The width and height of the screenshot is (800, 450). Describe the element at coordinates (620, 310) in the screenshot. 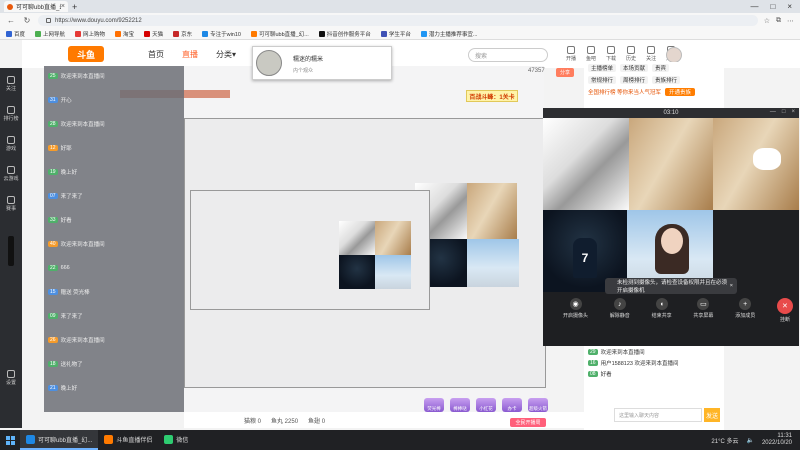

I see `meeting-tool-button: ♪ 解除静音` at that location.